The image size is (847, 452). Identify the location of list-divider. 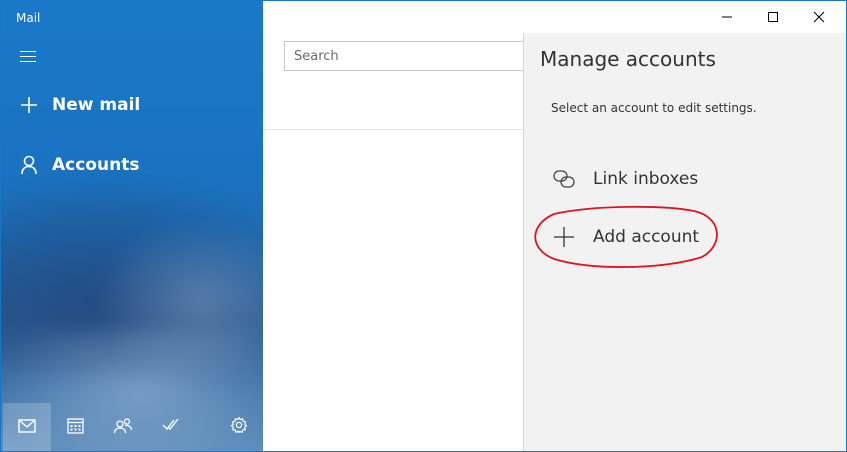
(393, 129).